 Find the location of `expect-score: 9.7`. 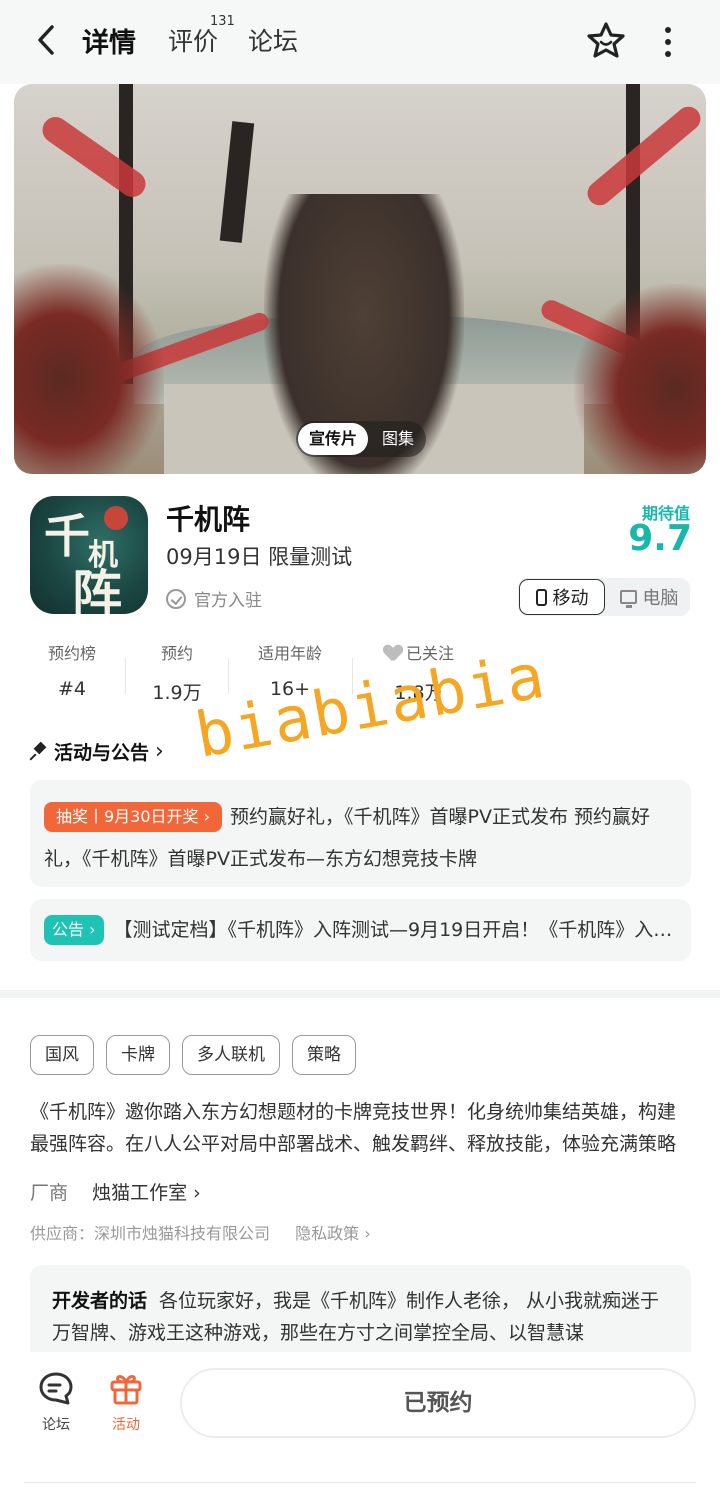

expect-score: 9.7 is located at coordinates (660, 538).